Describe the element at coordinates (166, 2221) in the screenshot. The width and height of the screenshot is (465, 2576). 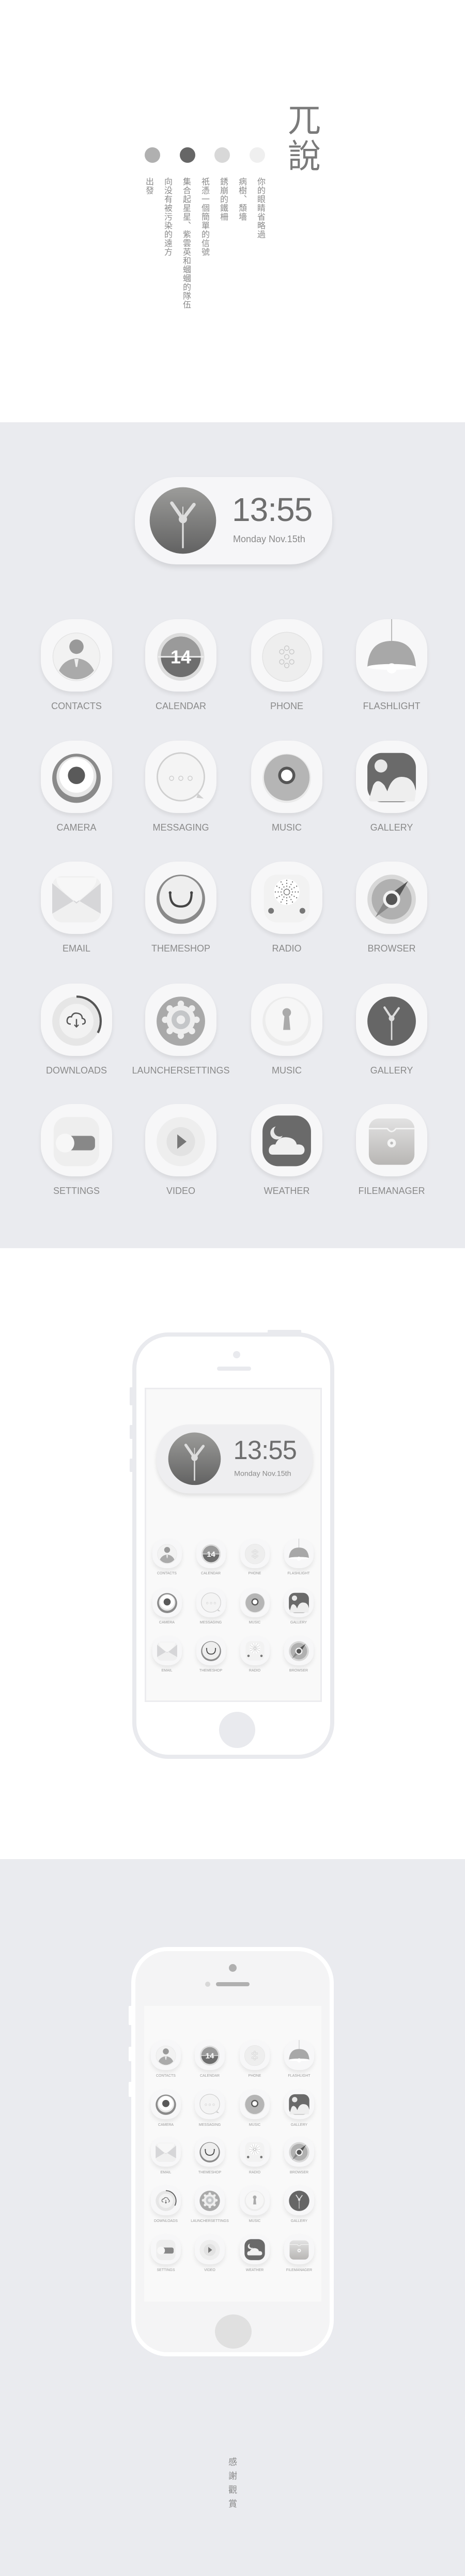
I see `app-label: DOWNLOADS` at that location.